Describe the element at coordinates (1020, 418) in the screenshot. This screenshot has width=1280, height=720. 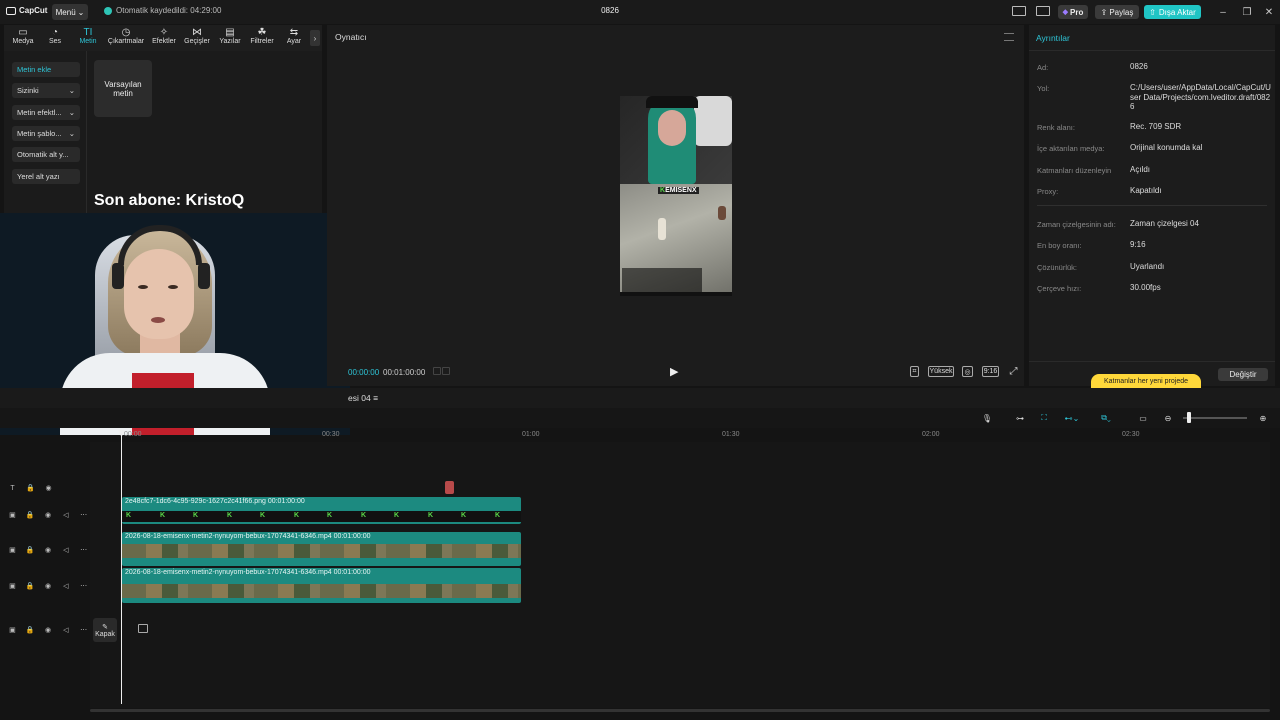
I see `link-icon: ⊶` at that location.